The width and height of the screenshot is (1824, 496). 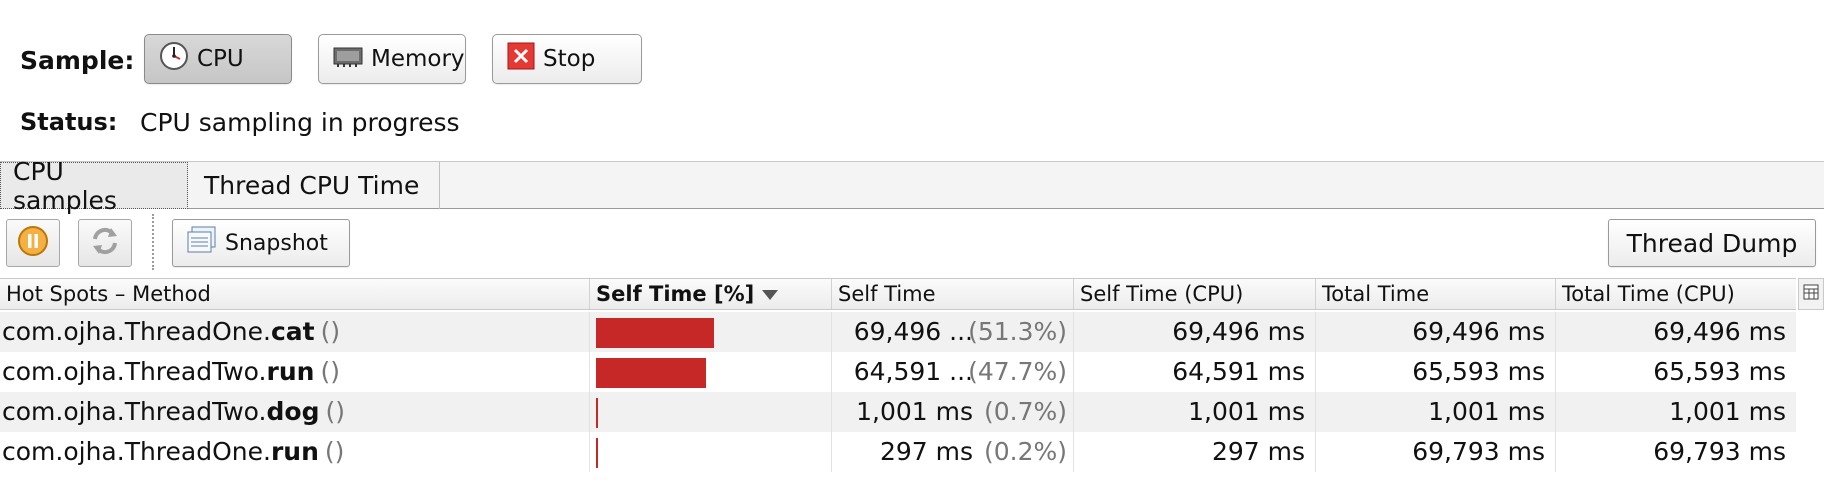 I want to click on refresh-button, so click(x=105, y=243).